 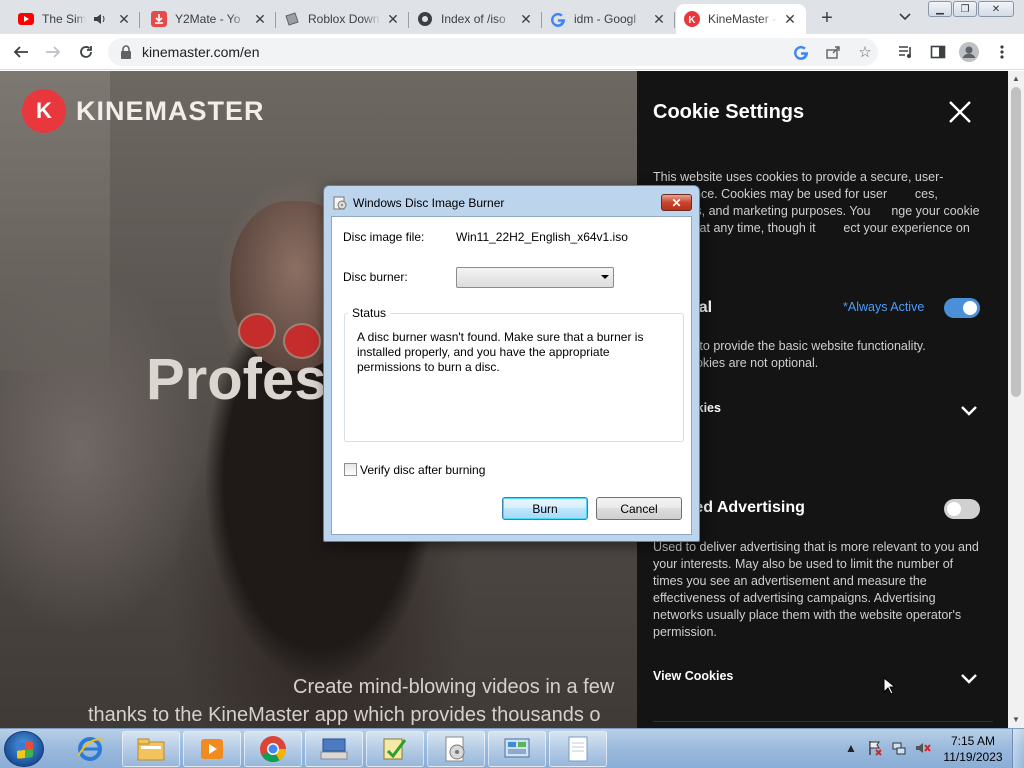 What do you see at coordinates (940, 9) in the screenshot?
I see `minimize-window-button: ▁` at bounding box center [940, 9].